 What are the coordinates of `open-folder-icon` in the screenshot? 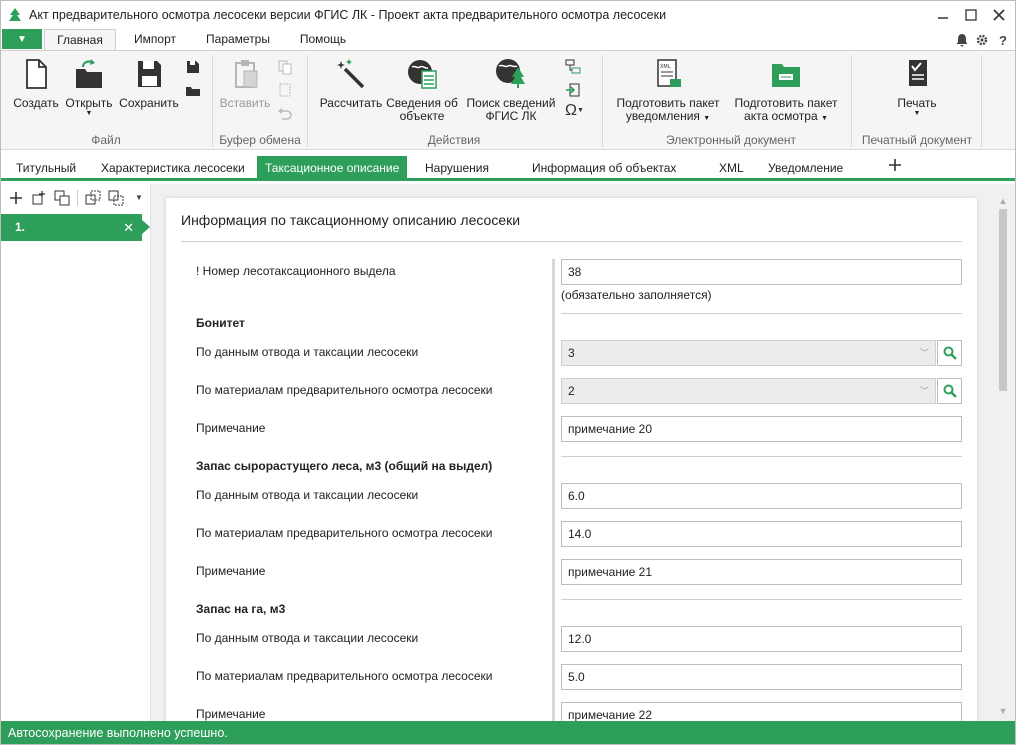 It's located at (89, 73).